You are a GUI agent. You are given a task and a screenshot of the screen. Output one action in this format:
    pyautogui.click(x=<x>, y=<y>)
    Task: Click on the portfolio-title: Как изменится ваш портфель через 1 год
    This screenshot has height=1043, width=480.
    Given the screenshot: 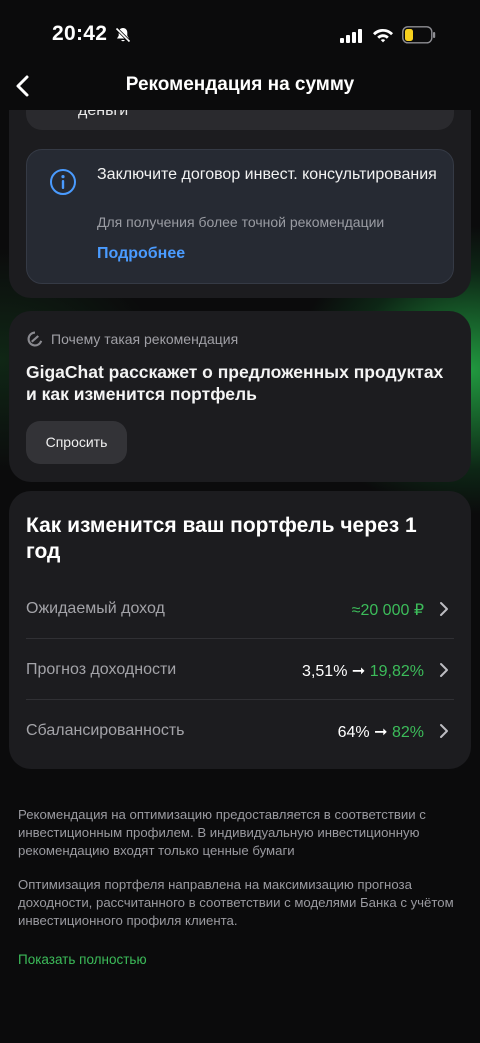 What is the action you would take?
    pyautogui.click(x=221, y=538)
    